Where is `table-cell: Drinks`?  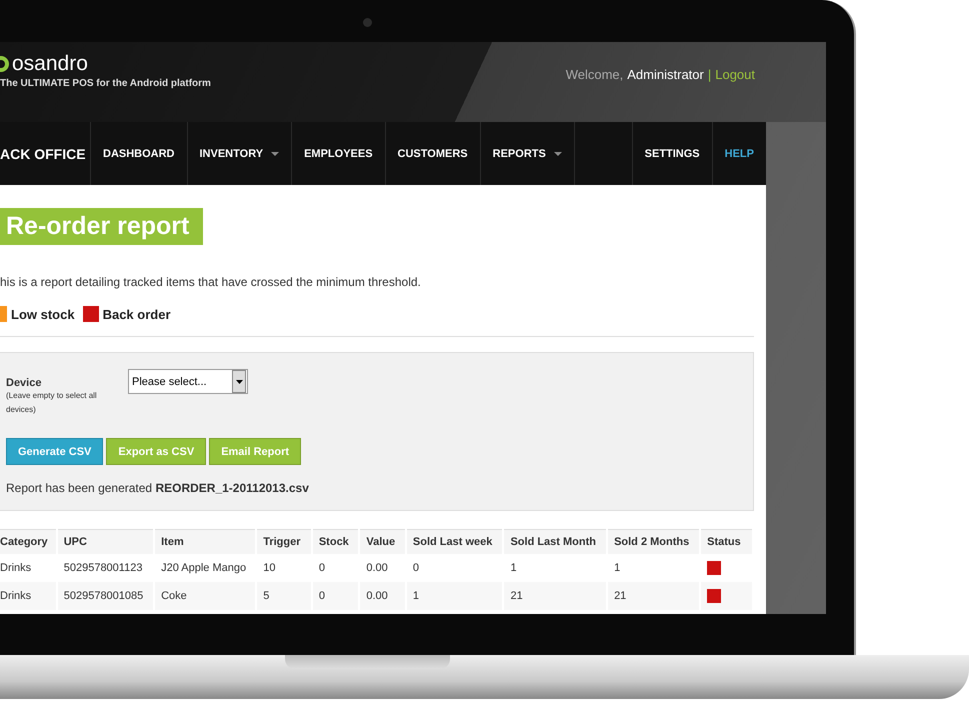
table-cell: Drinks is located at coordinates (28, 596).